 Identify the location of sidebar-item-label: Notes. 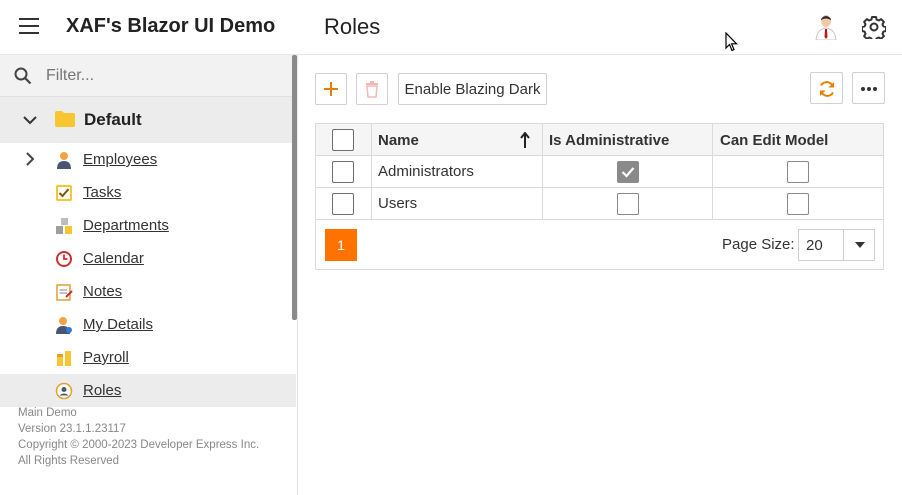
(103, 291).